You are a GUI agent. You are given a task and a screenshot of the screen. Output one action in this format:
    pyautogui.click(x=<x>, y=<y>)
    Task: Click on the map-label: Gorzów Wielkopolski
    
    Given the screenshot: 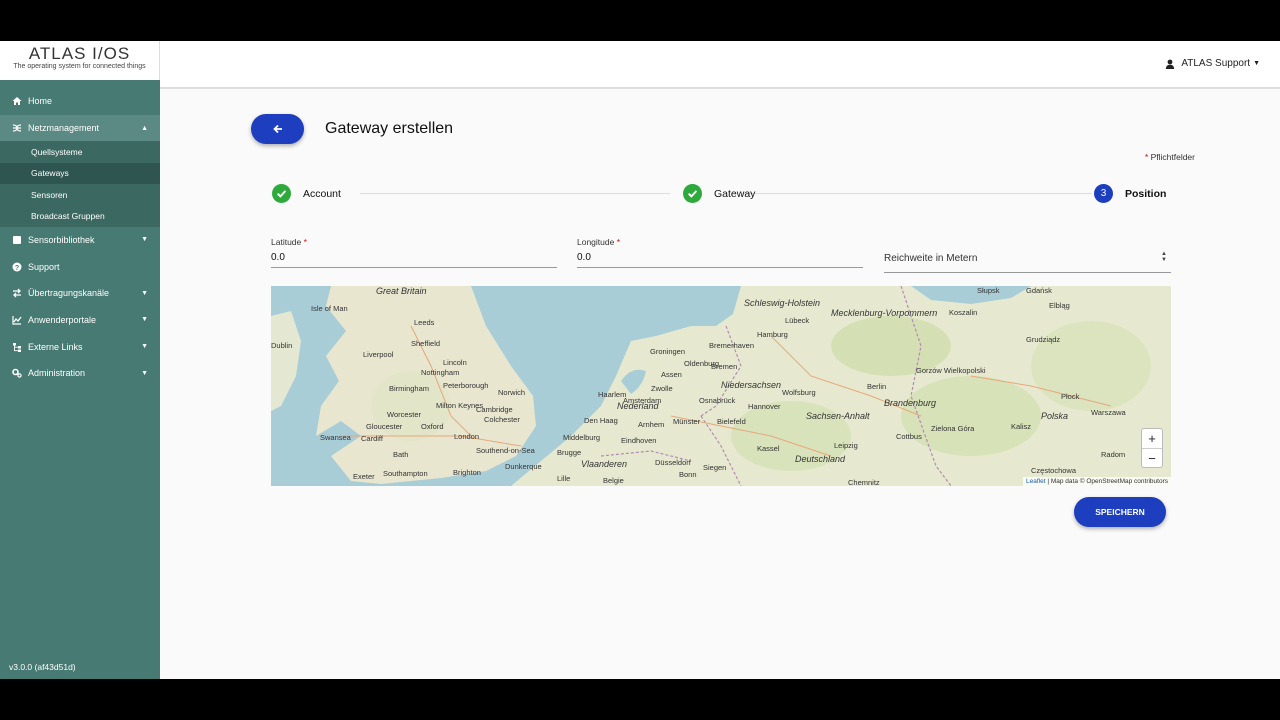 What is the action you would take?
    pyautogui.click(x=951, y=370)
    